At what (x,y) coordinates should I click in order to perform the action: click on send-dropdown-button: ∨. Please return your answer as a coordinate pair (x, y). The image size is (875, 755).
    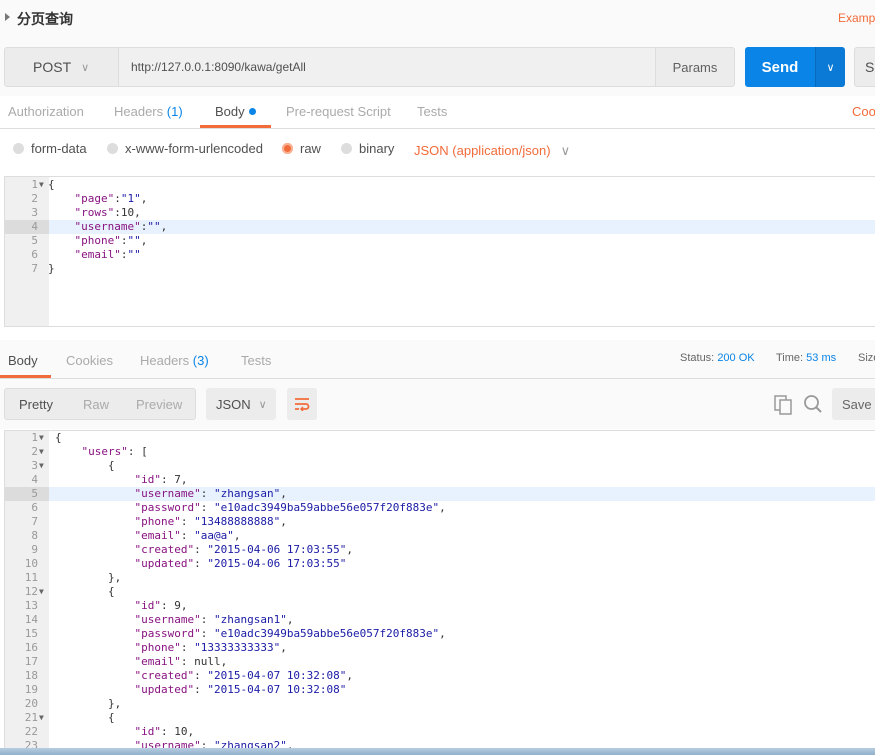
    Looking at the image, I should click on (830, 67).